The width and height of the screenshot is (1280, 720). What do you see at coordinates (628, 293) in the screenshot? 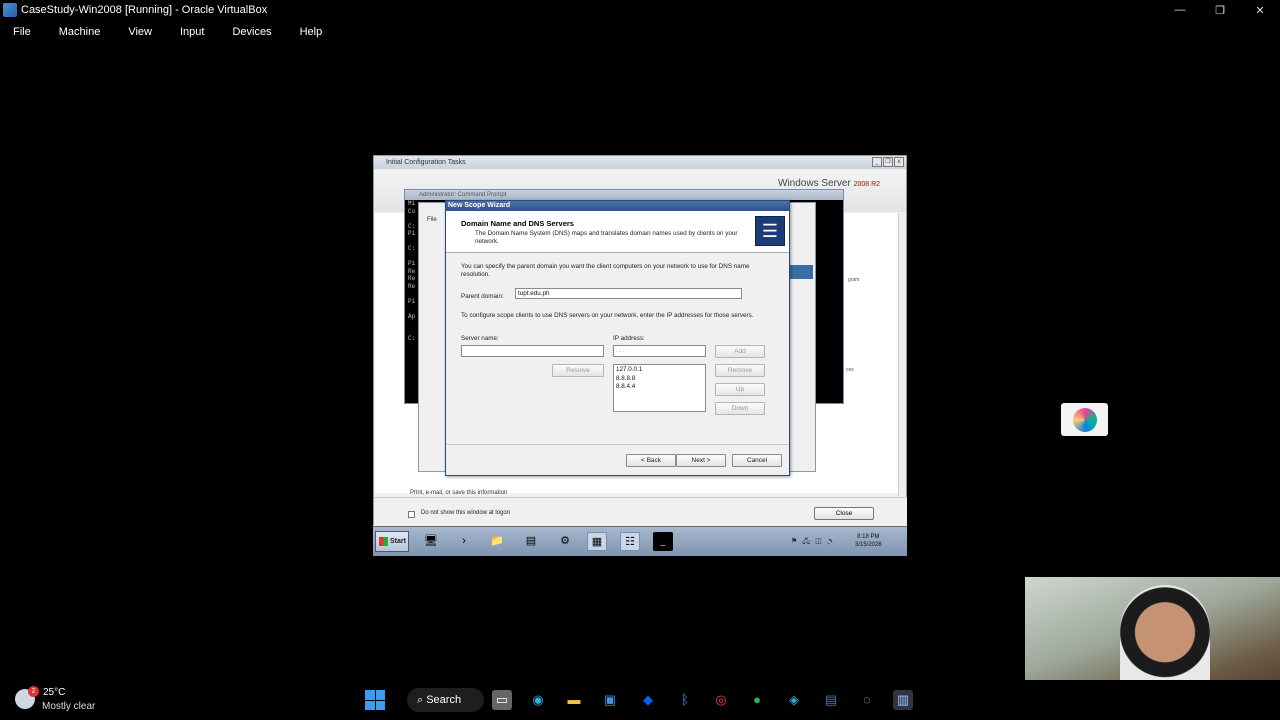
I see `parent-domain-input: tupt.edu.ph` at bounding box center [628, 293].